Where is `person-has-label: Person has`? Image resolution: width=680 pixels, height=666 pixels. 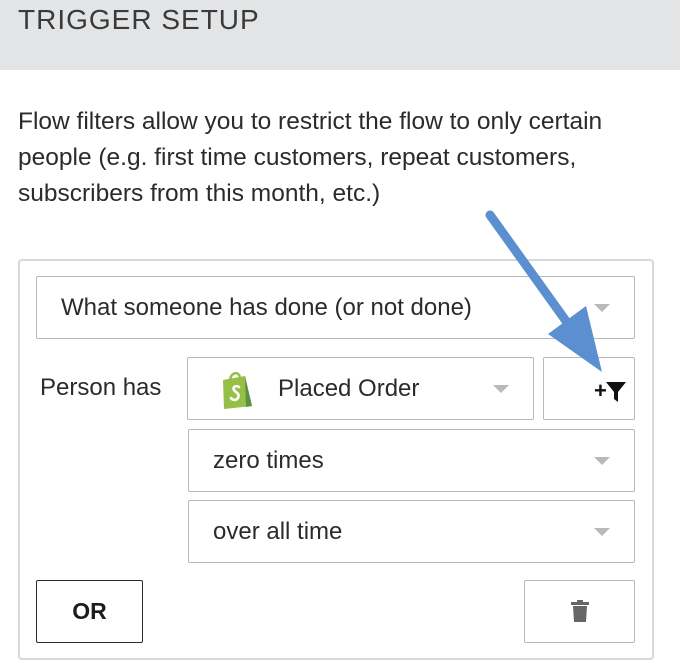
person-has-label: Person has is located at coordinates (101, 387).